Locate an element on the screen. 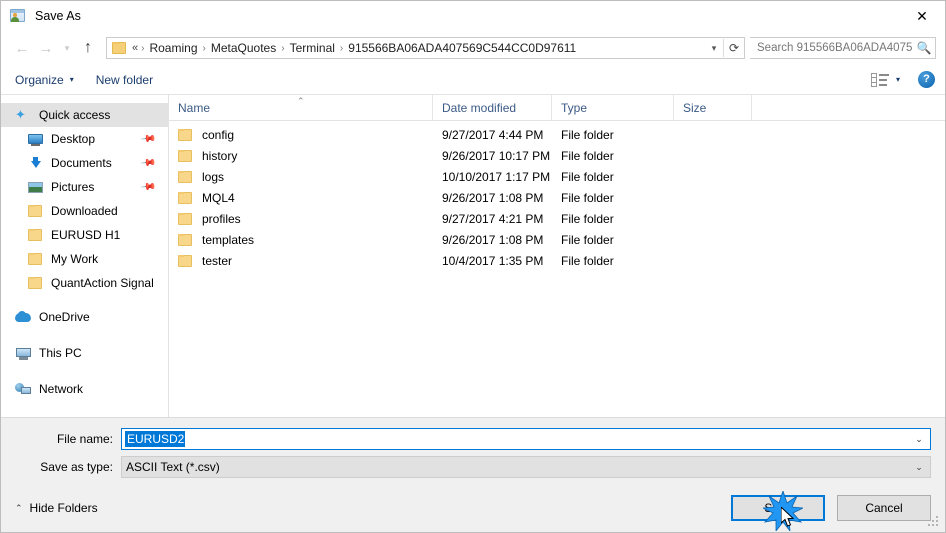 The image size is (946, 533). cancel-button-label: Cancel is located at coordinates (884, 508).